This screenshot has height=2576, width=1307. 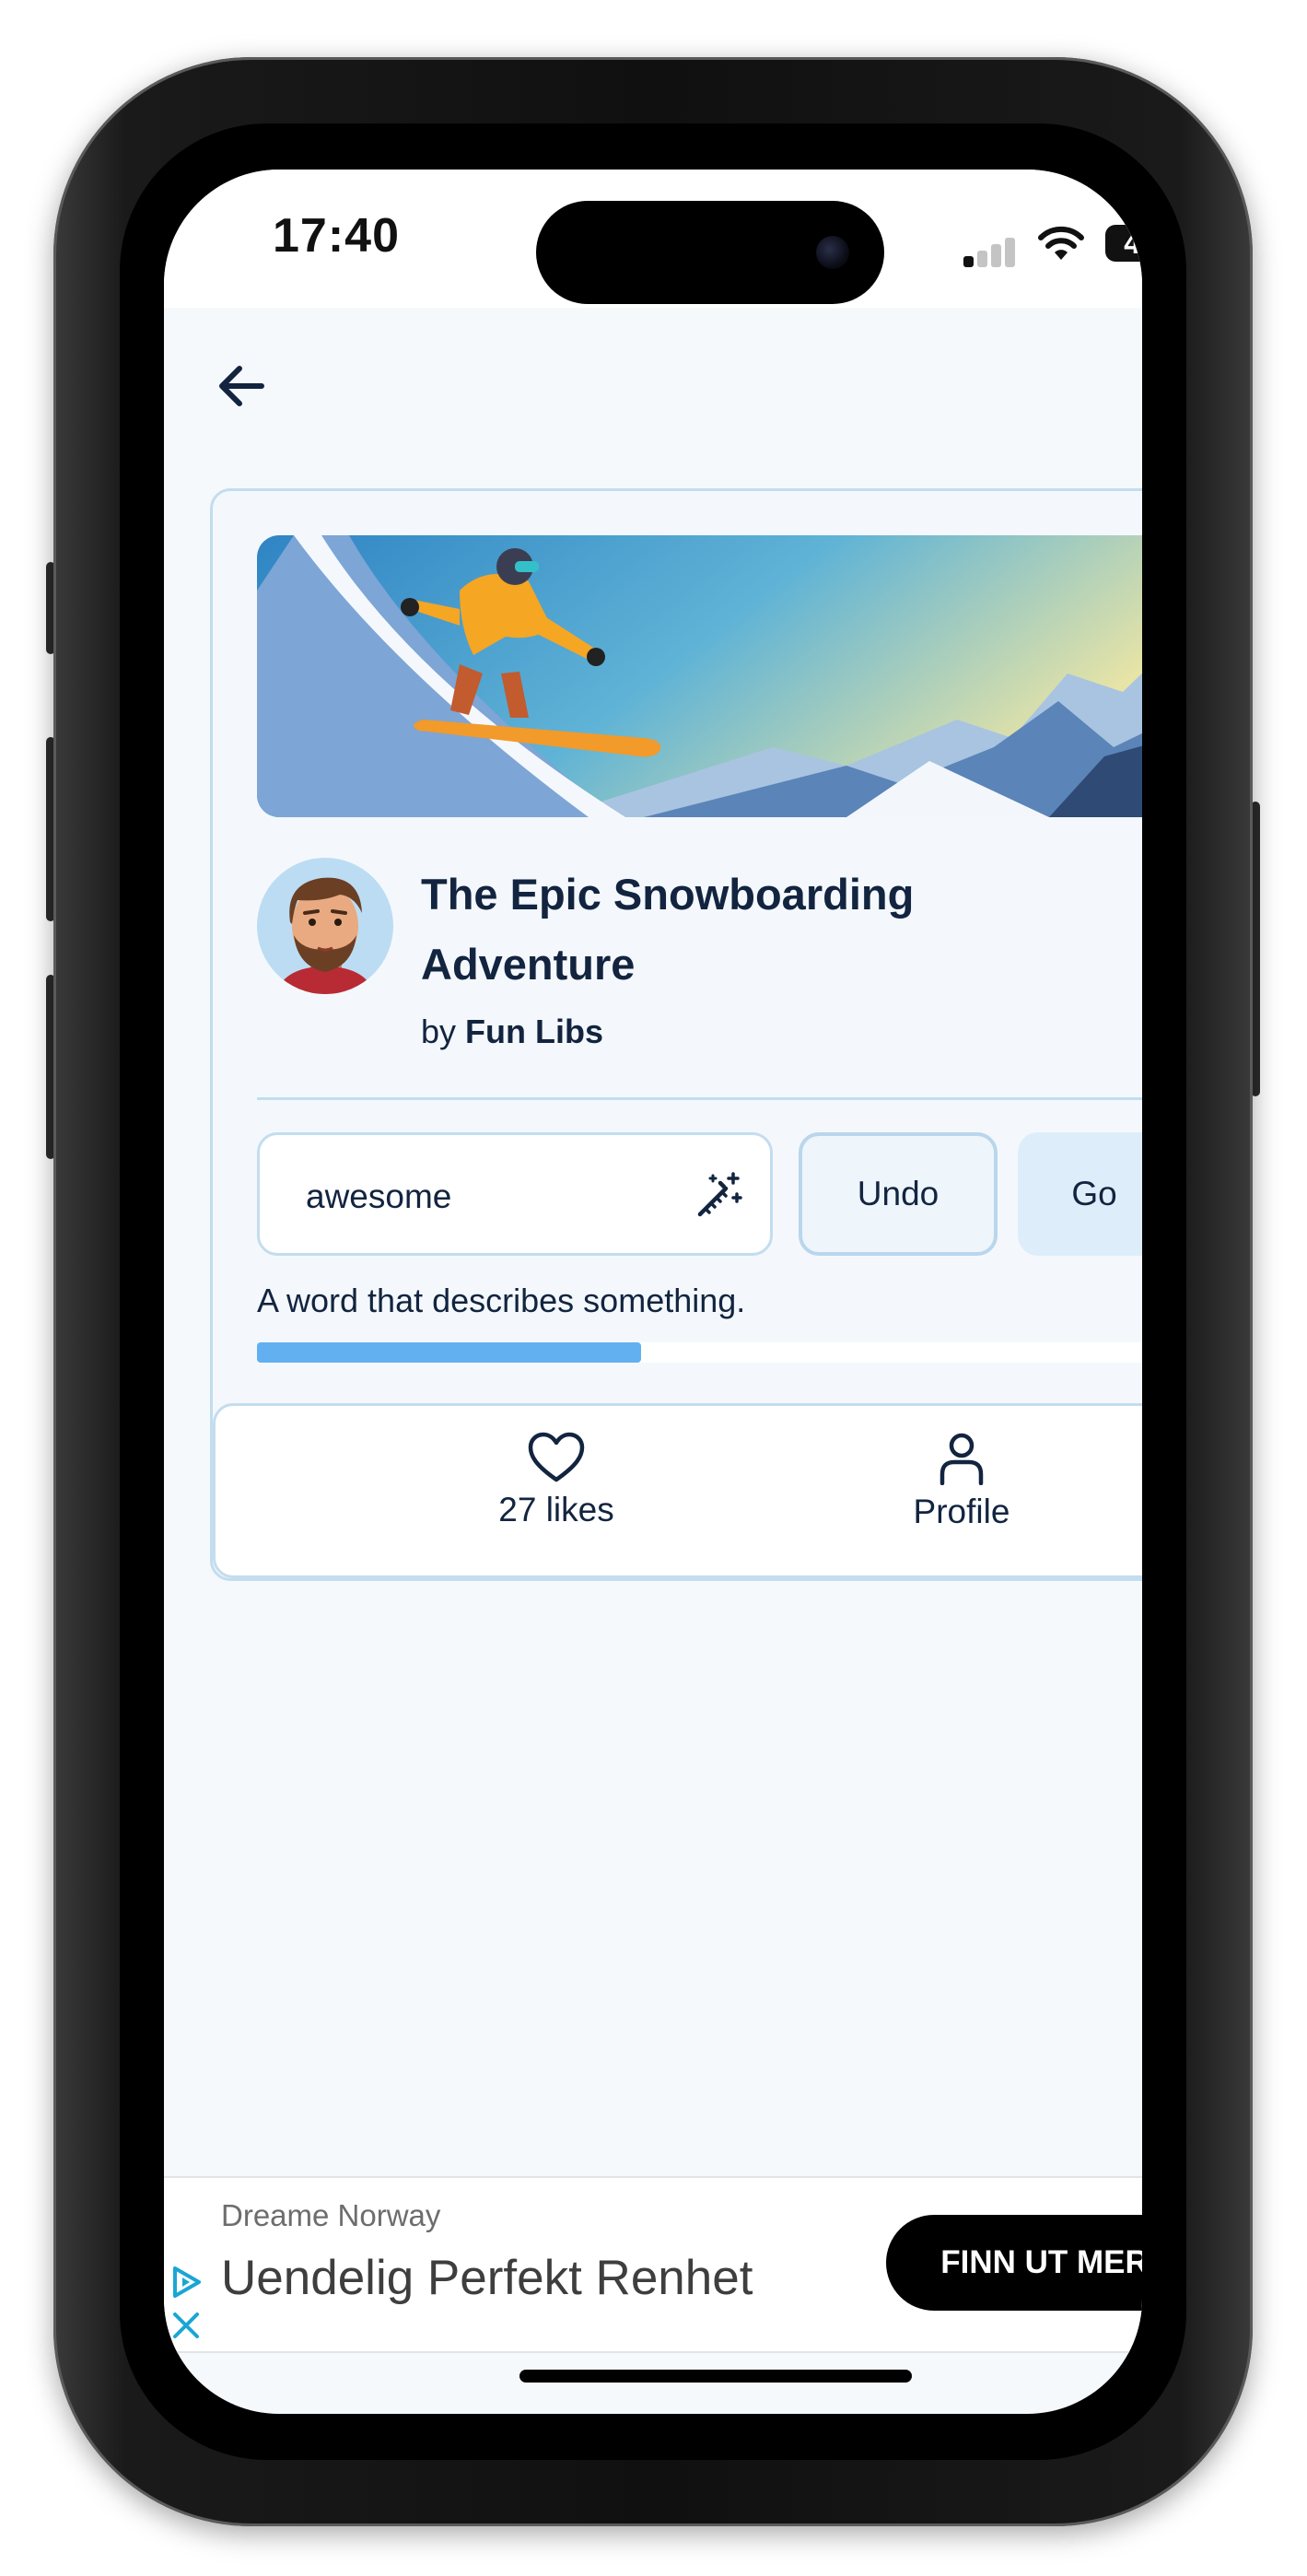 What do you see at coordinates (1080, 1194) in the screenshot?
I see `go-button: Go` at bounding box center [1080, 1194].